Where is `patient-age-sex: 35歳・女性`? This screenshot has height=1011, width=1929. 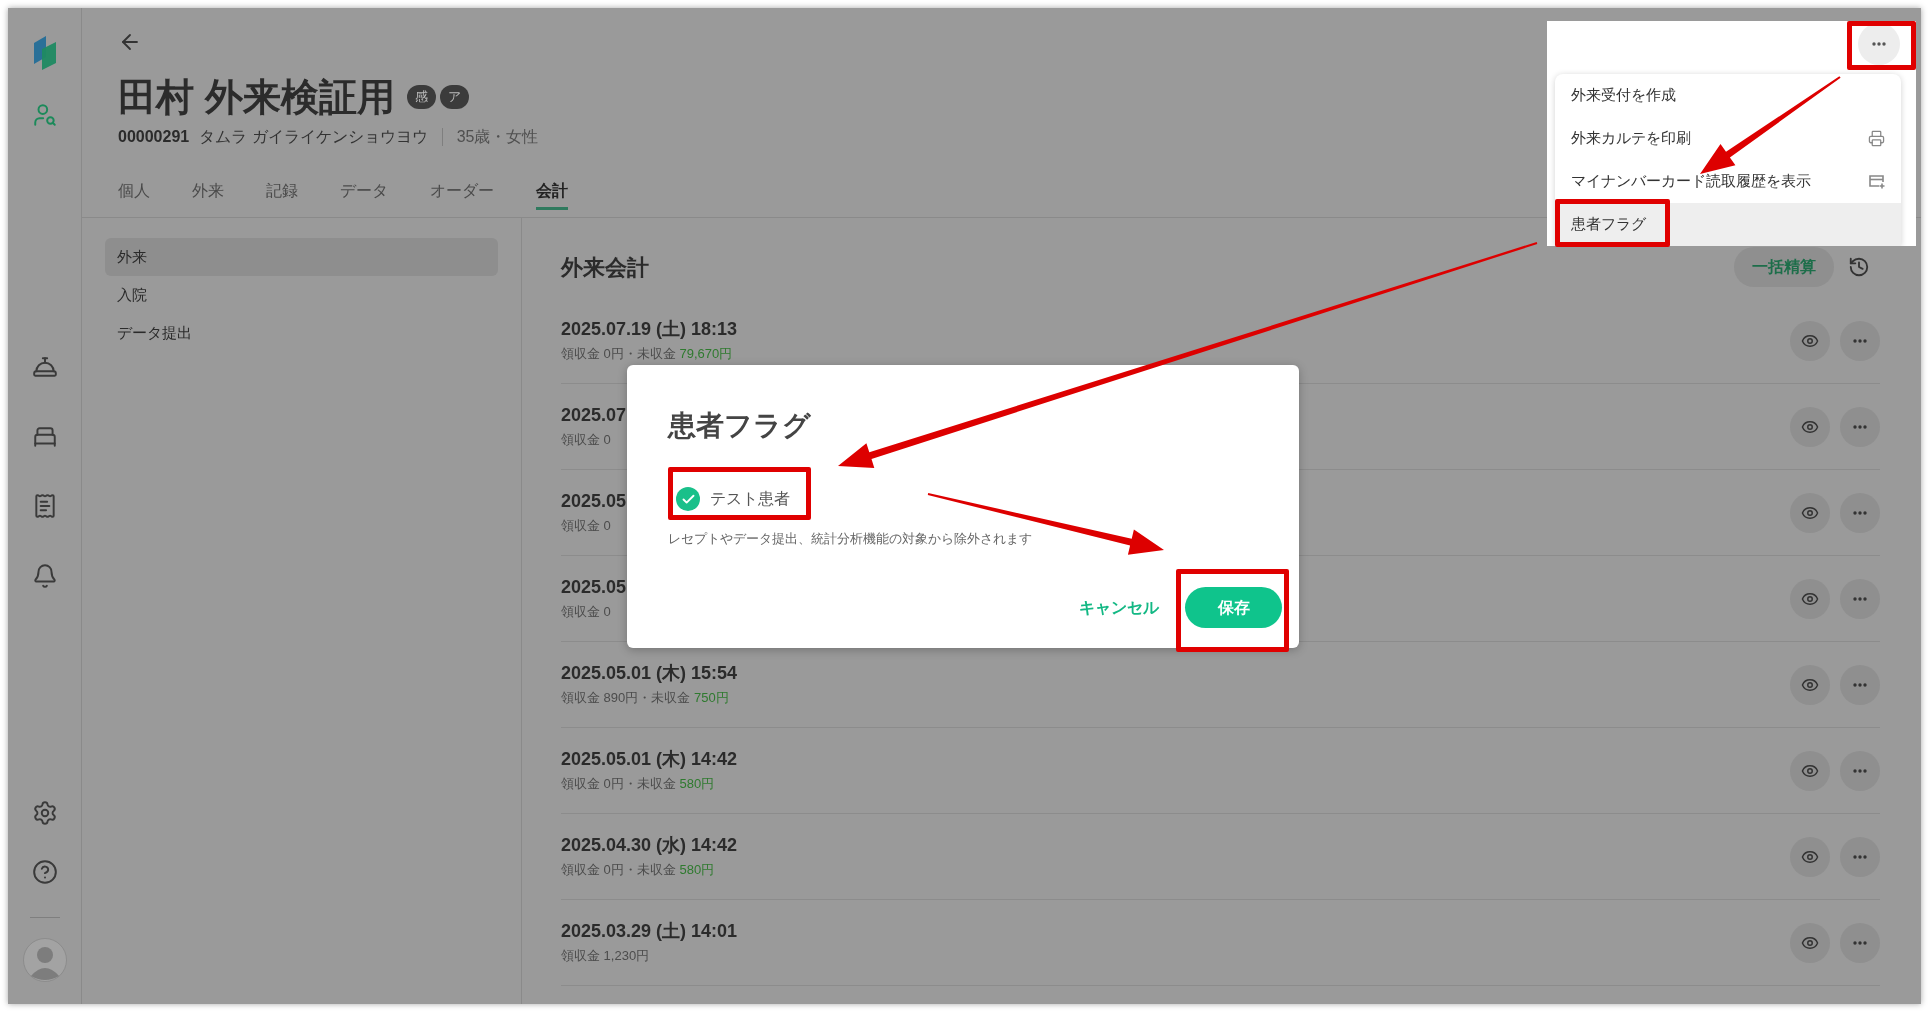
patient-age-sex: 35歳・女性 is located at coordinates (497, 137).